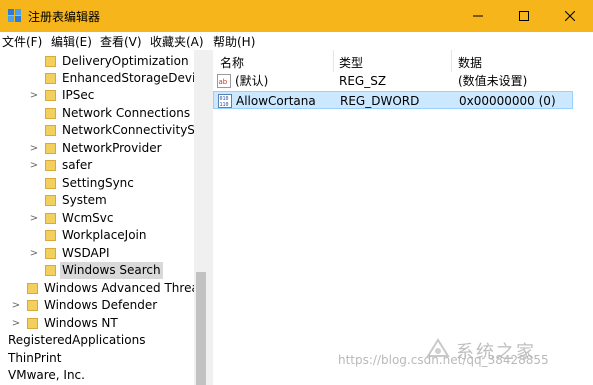  Describe the element at coordinates (88, 218) in the screenshot. I see `tree-item-label: WcmSvc` at that location.